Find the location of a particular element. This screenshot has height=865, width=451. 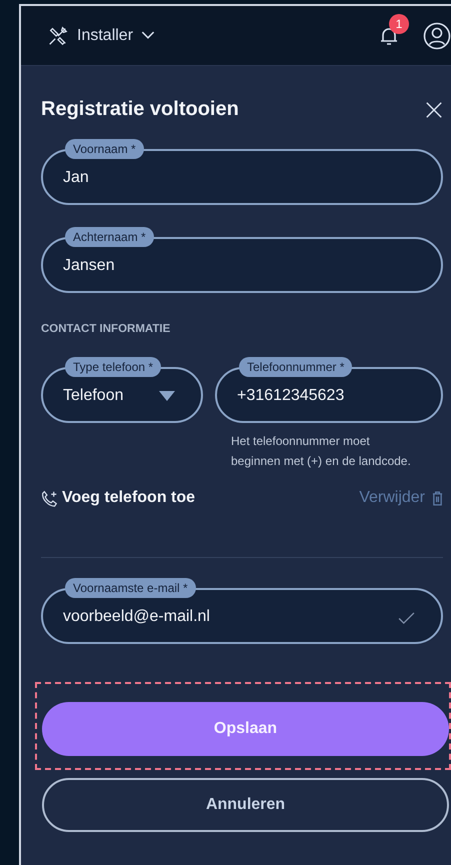

dialog-title: Registratie voltooien is located at coordinates (140, 109).